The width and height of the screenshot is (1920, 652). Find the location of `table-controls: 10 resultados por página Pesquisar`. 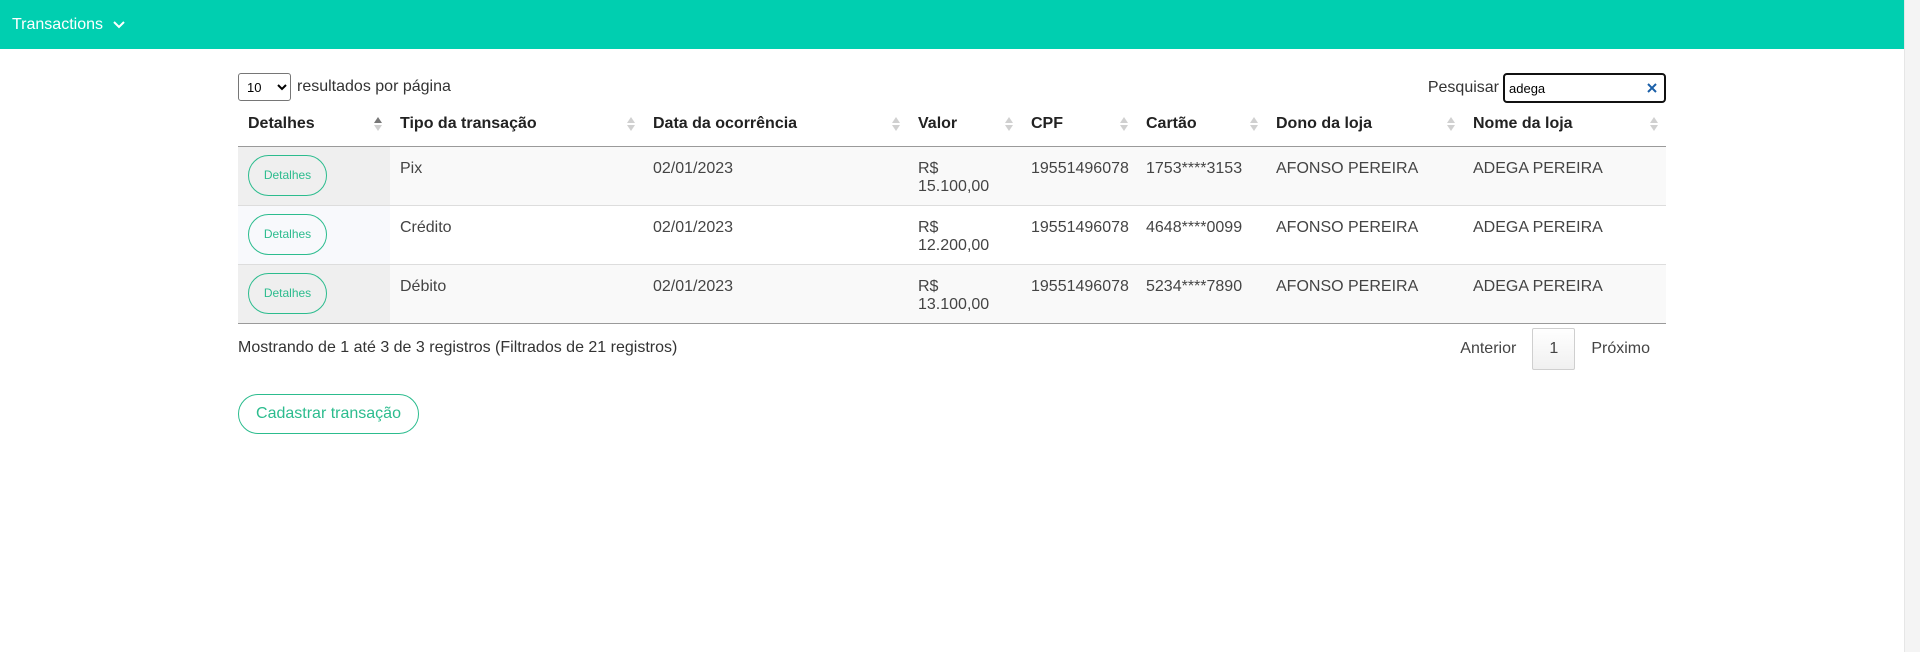

table-controls: 10 resultados por página Pesquisar is located at coordinates (952, 88).